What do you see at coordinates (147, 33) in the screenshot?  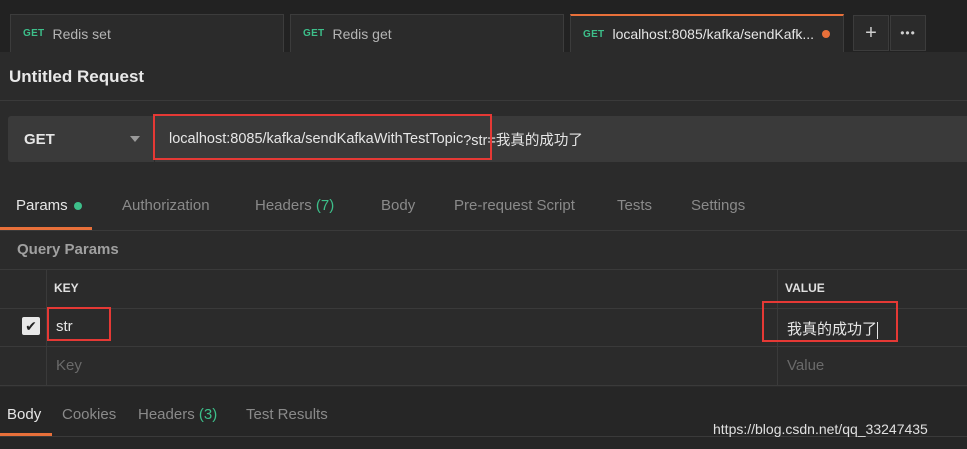 I see `tab-redis-set: GET Redis set` at bounding box center [147, 33].